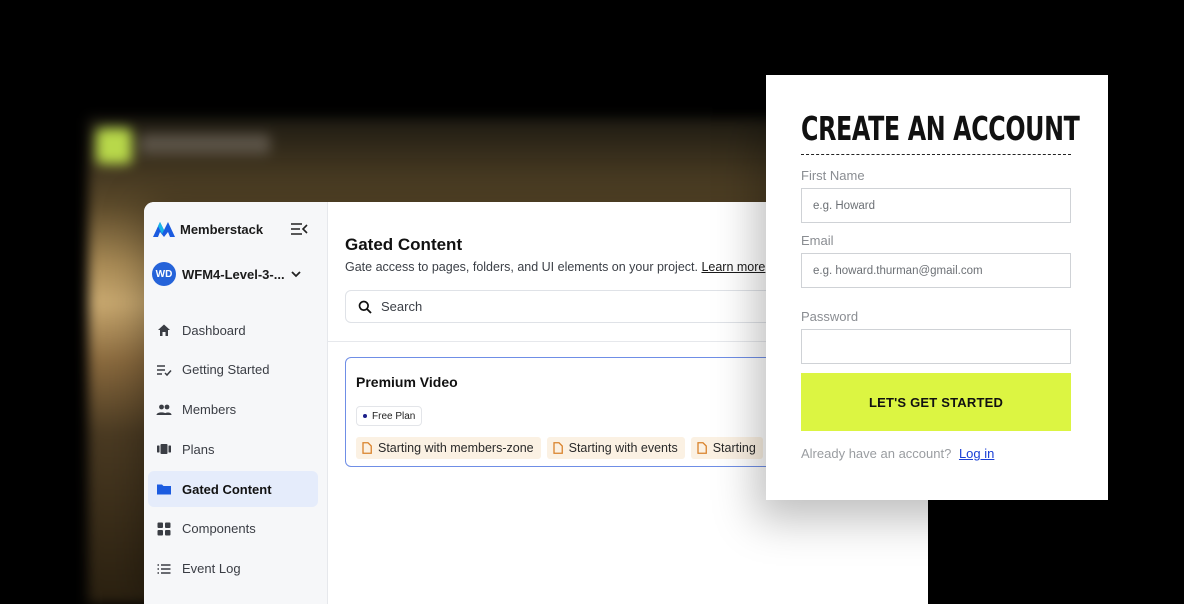 The width and height of the screenshot is (1184, 604). What do you see at coordinates (936, 346) in the screenshot?
I see `password-field` at bounding box center [936, 346].